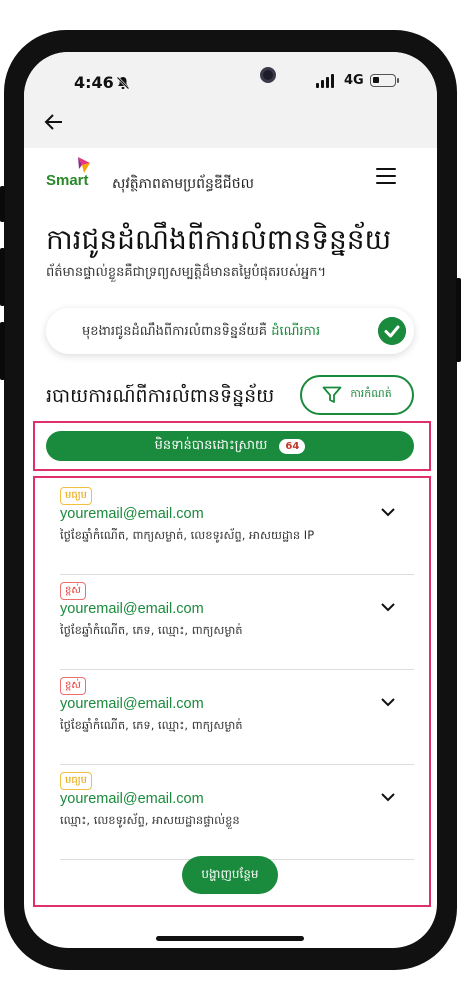  What do you see at coordinates (232, 75) in the screenshot?
I see `dynamic-island` at bounding box center [232, 75].